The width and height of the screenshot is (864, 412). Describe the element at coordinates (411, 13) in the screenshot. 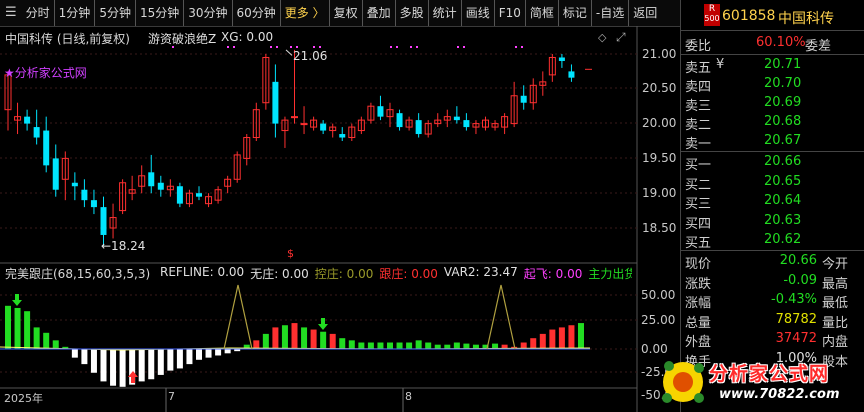

I see `toolbar-item-9: 多股` at that location.